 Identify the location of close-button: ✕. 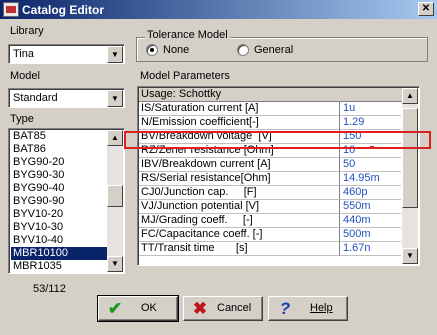
(426, 9).